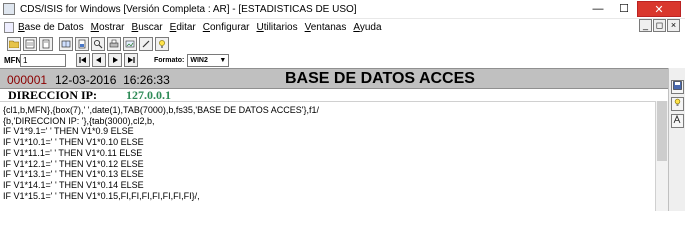  Describe the element at coordinates (115, 60) in the screenshot. I see `next-record-icon` at that location.